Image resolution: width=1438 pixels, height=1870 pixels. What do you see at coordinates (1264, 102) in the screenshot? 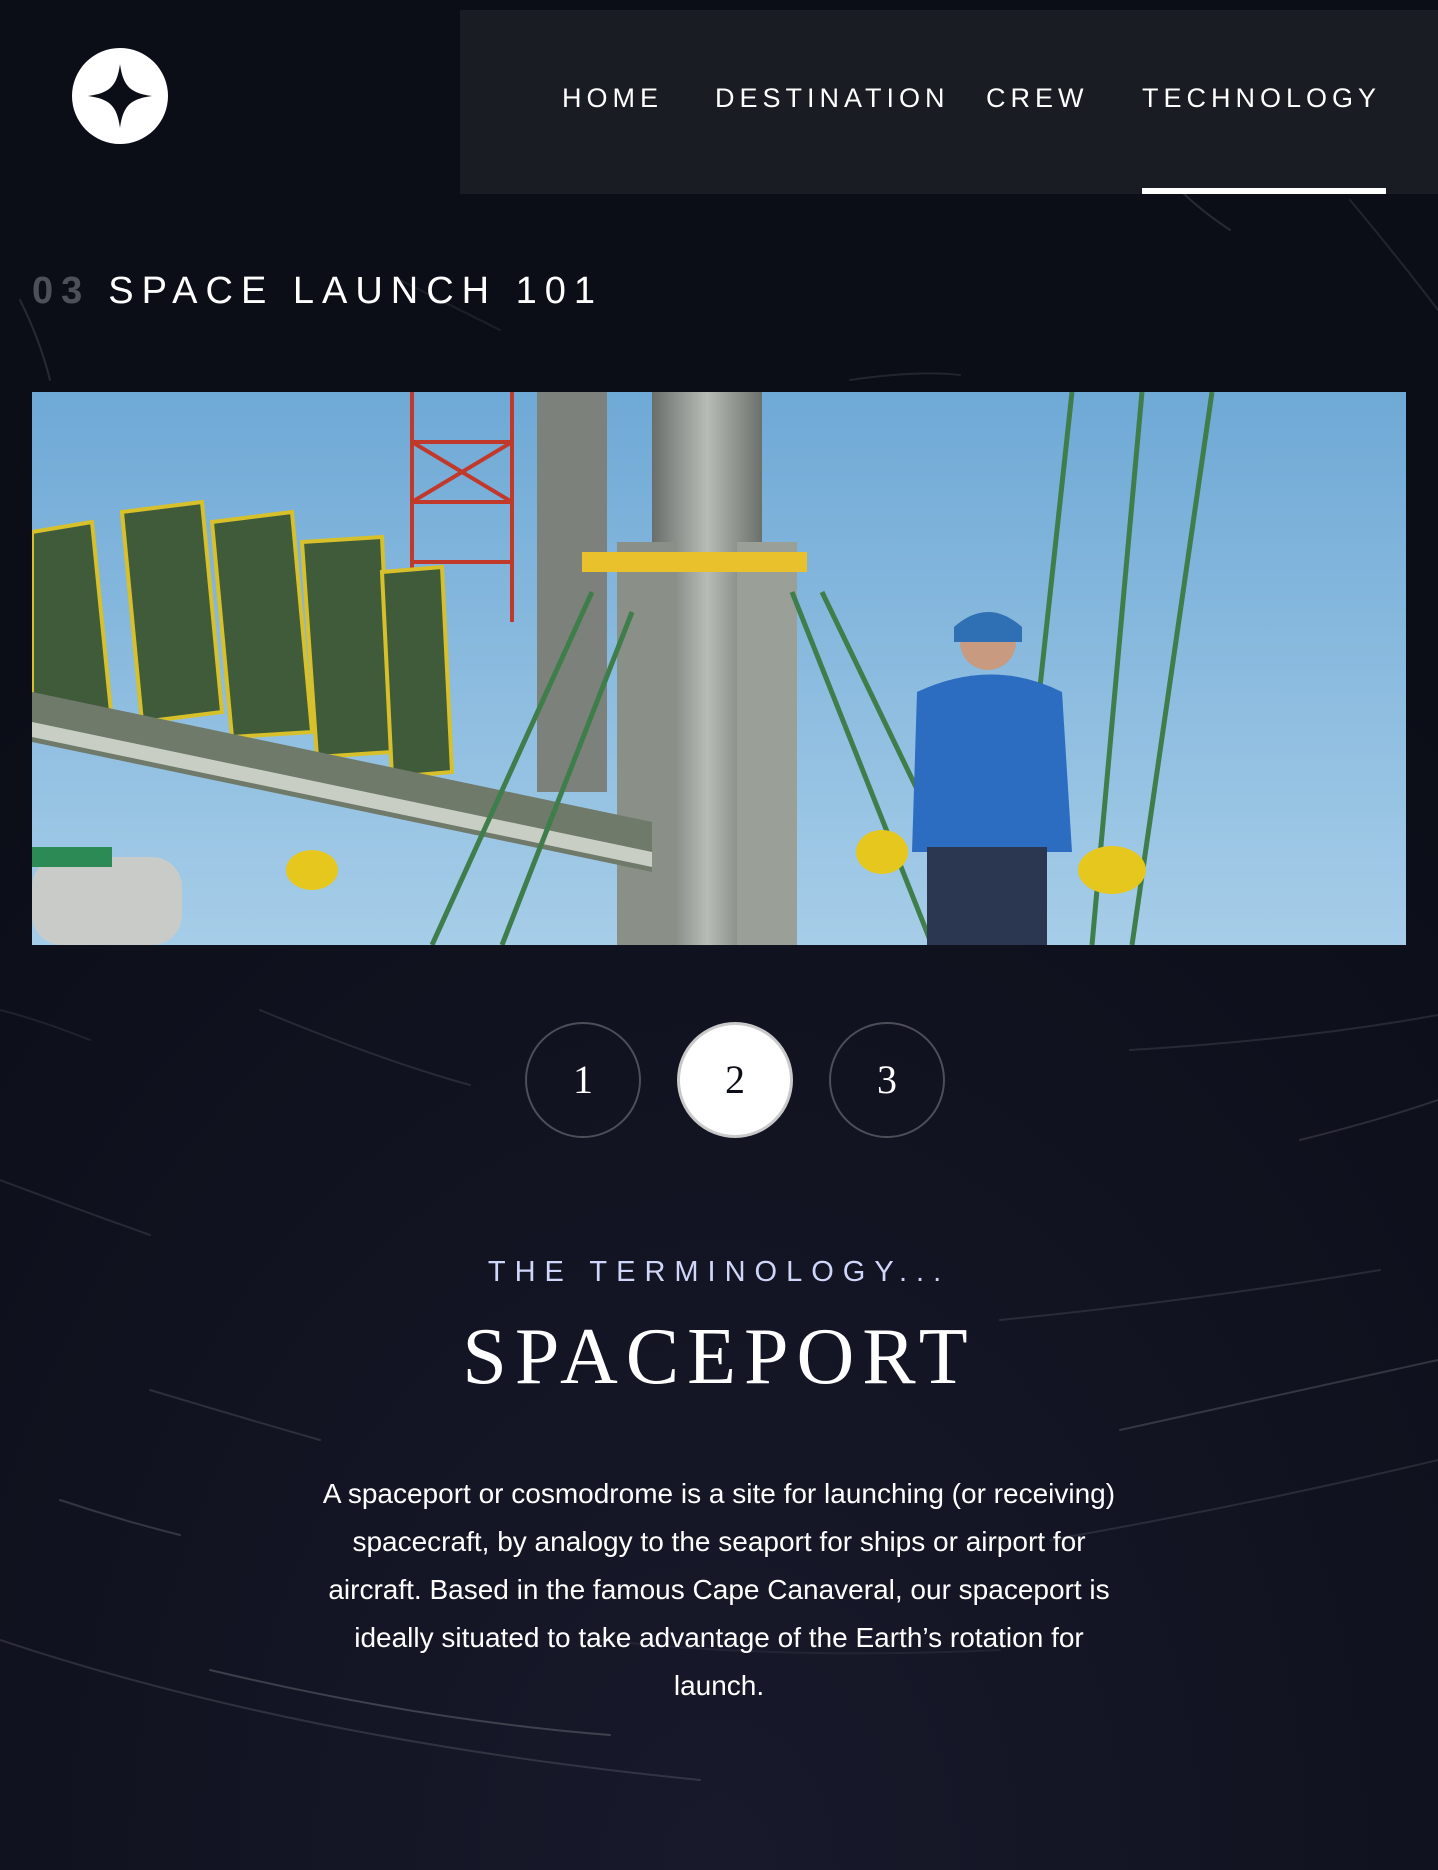
I see `nav-technology: TECHNOLOGY` at bounding box center [1264, 102].